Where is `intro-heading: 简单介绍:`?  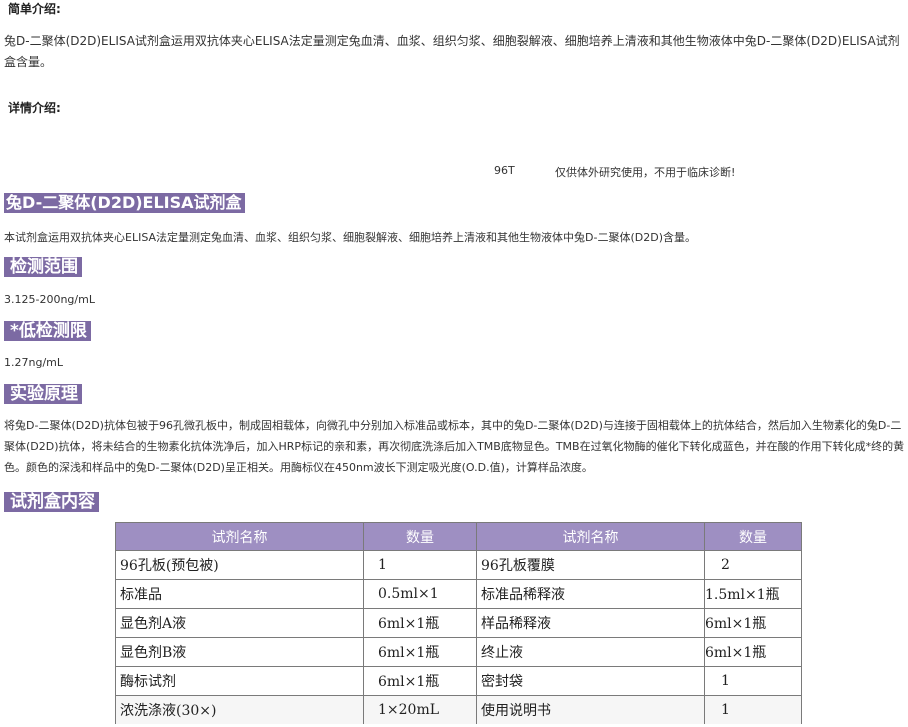 intro-heading: 简单介绍: is located at coordinates (34, 9).